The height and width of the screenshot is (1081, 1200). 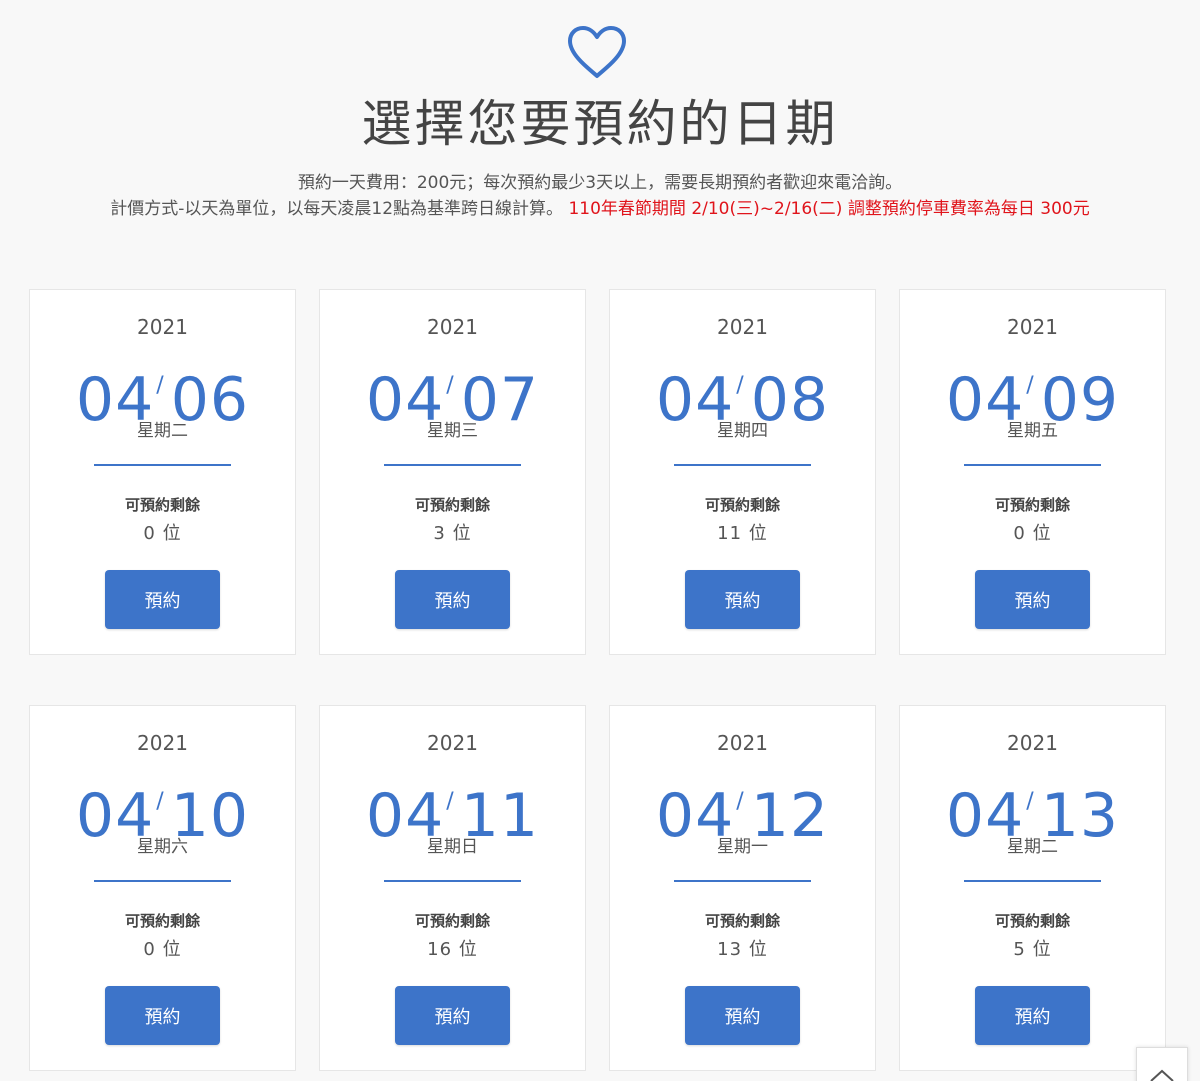 I want to click on date-card: 2021 04/09 星期五 可預約剩餘 0 位預約, so click(x=1032, y=472).